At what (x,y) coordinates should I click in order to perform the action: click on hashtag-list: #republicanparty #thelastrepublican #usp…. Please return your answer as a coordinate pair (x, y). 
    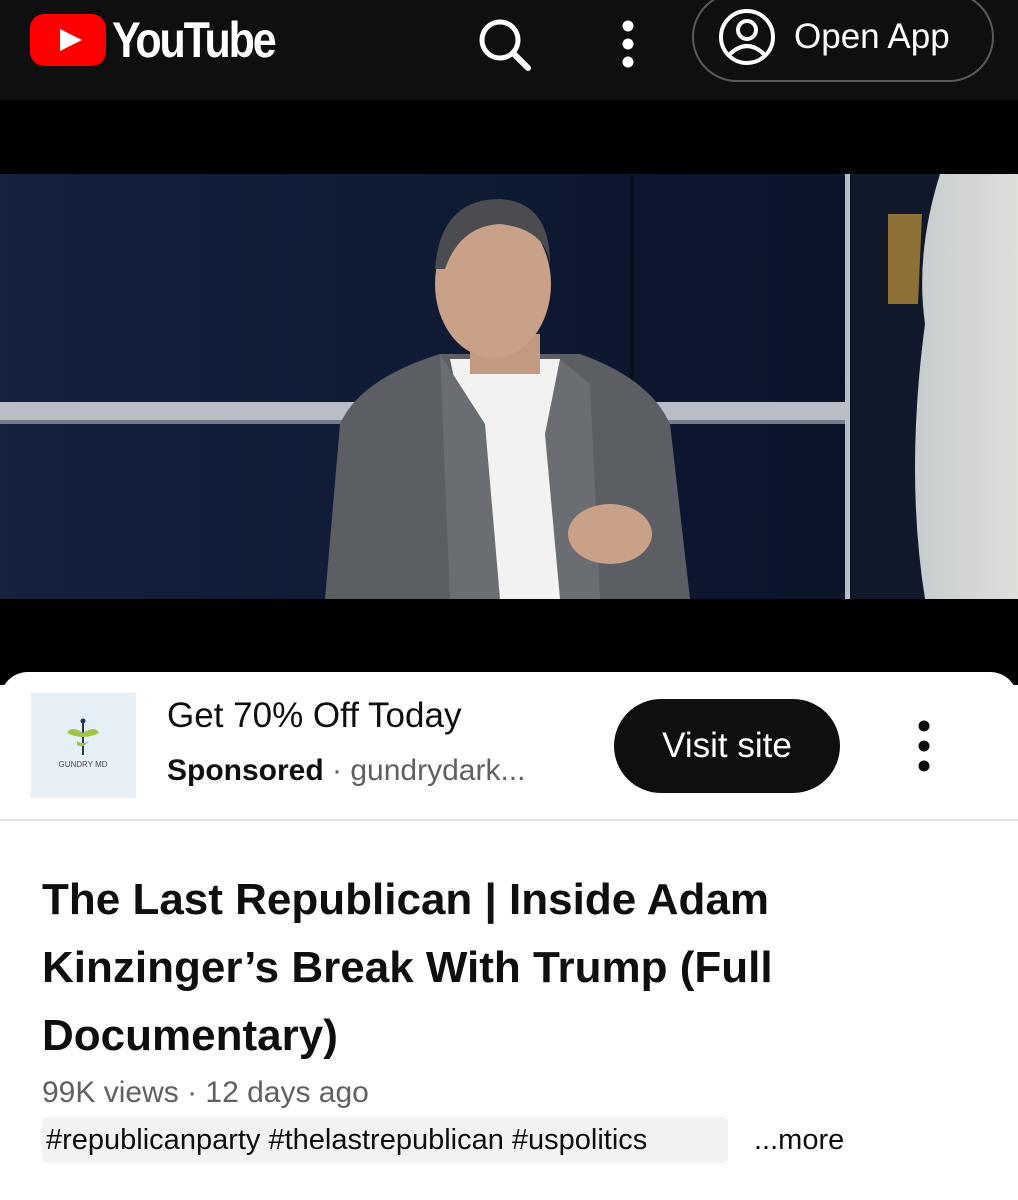
    Looking at the image, I should click on (385, 1140).